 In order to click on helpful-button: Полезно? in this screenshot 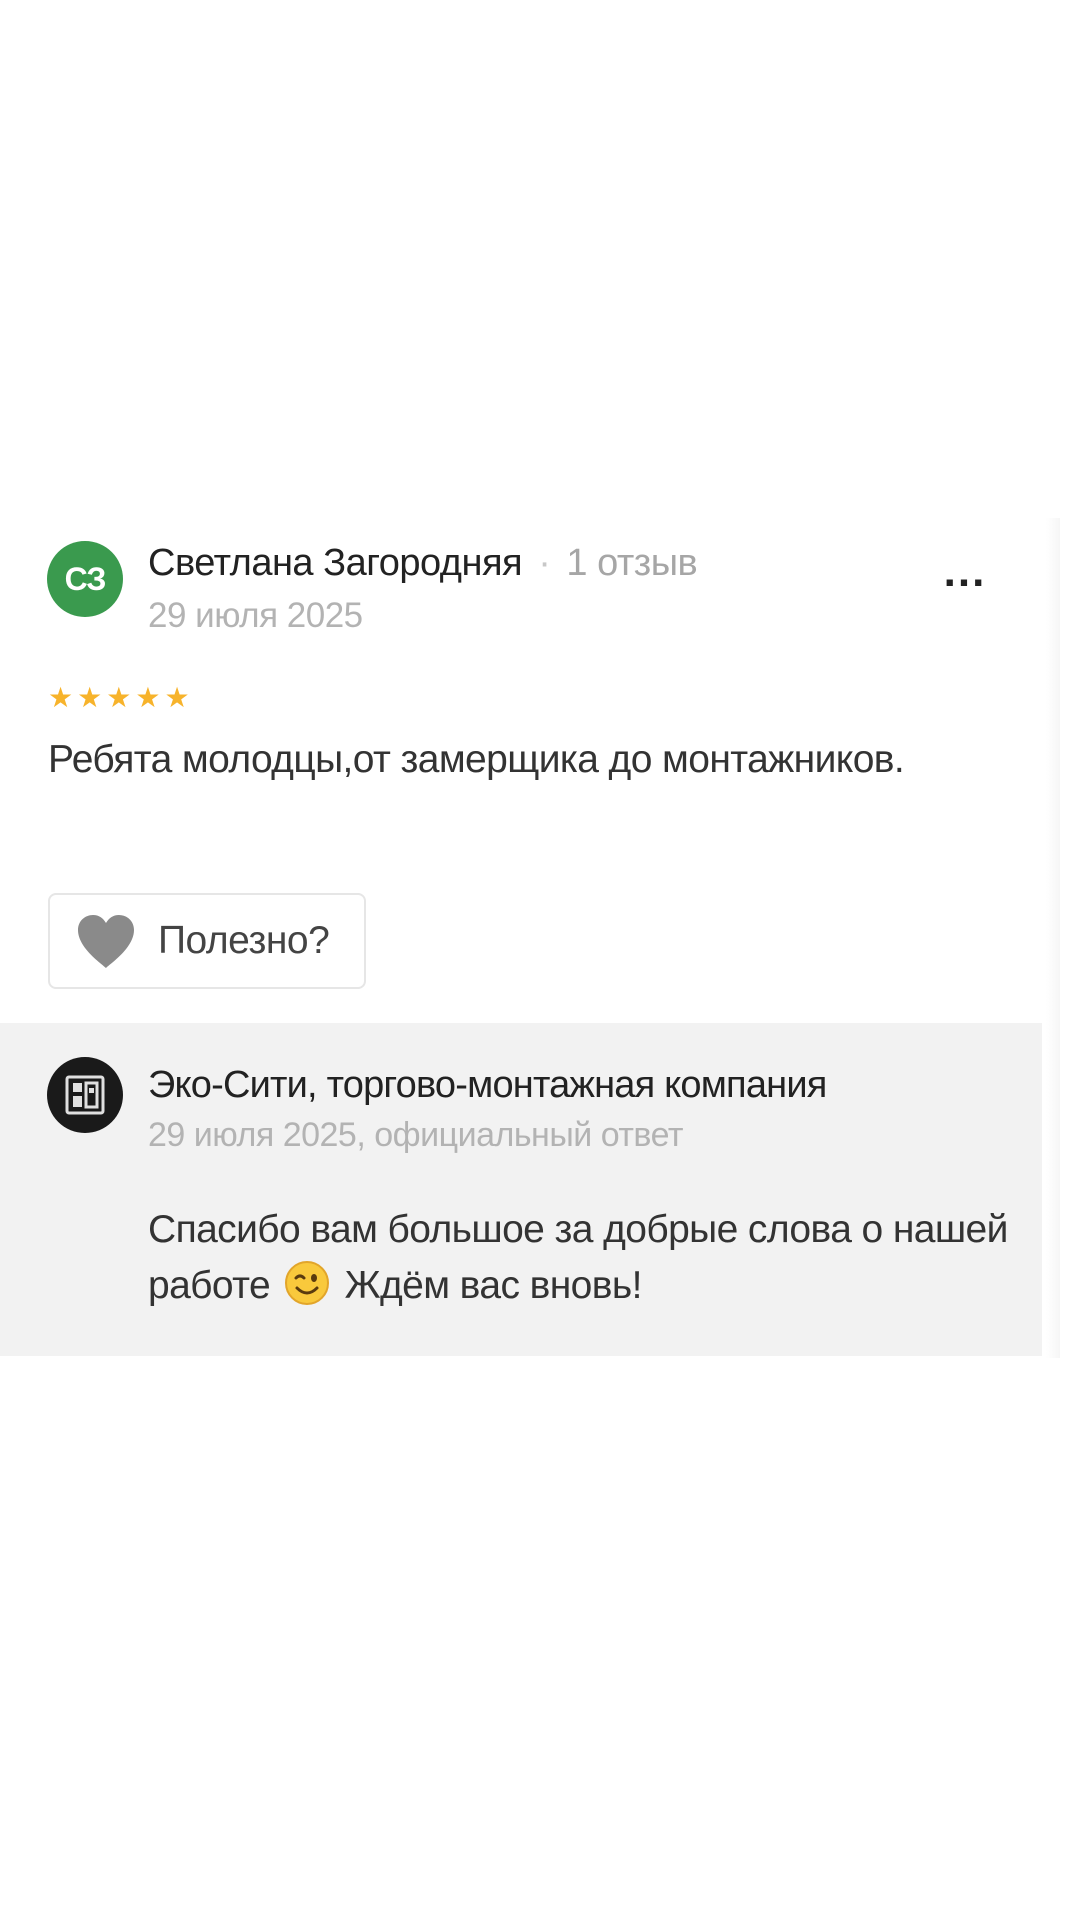, I will do `click(207, 941)`.